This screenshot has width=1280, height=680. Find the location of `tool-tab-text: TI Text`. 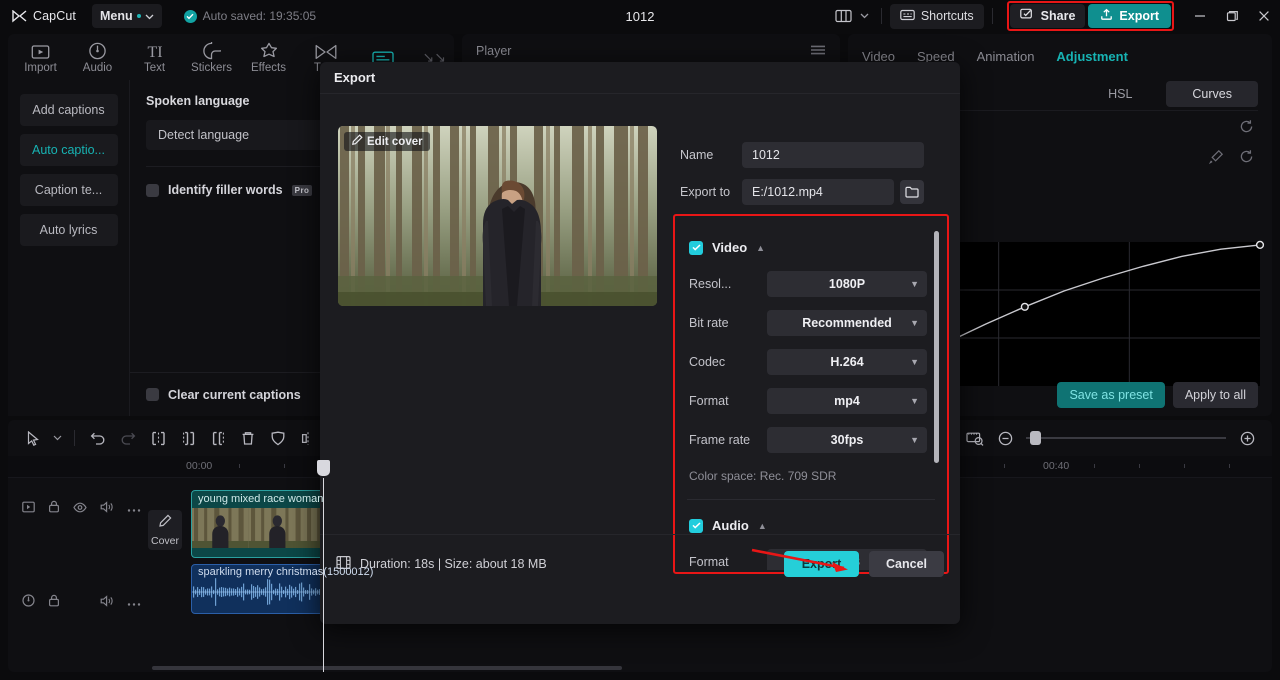

tool-tab-text: TI Text is located at coordinates (154, 57).